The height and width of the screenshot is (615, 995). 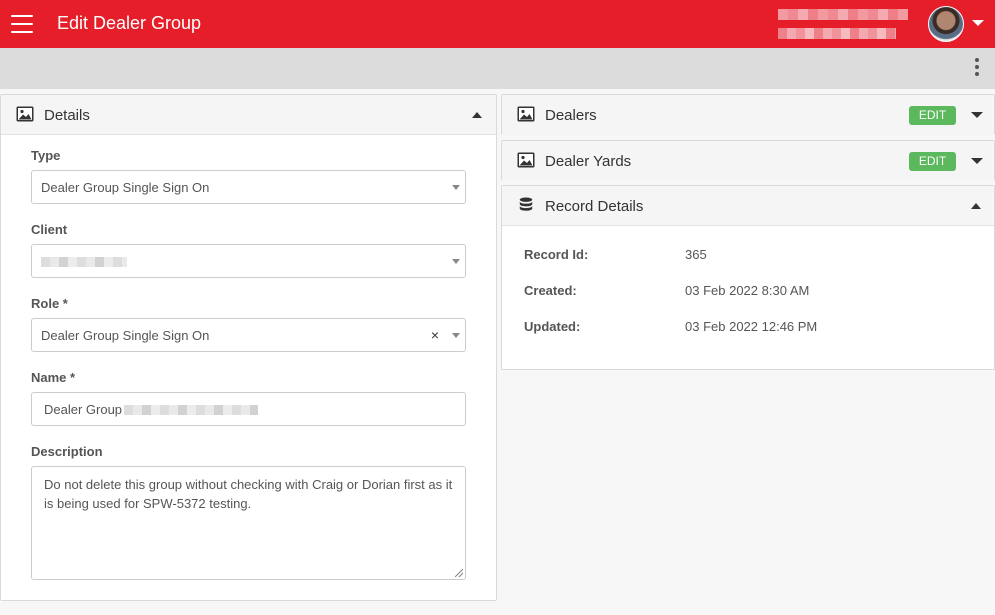 What do you see at coordinates (248, 335) in the screenshot?
I see `role-select: Dealer Group Single Sign On ×` at bounding box center [248, 335].